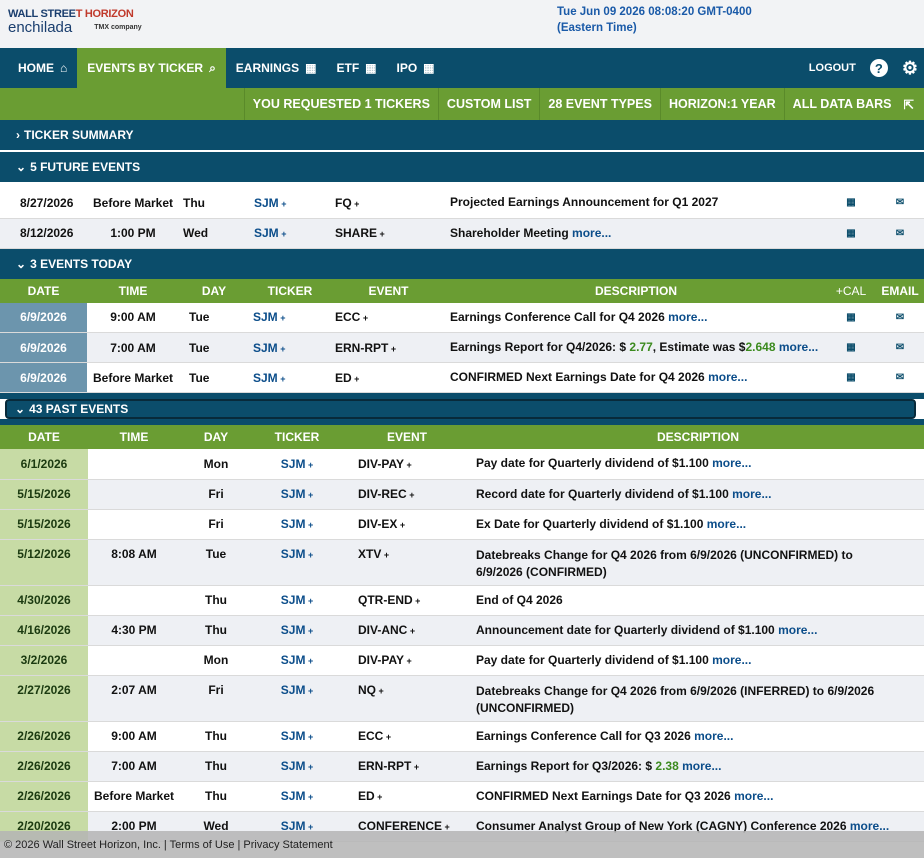 Image resolution: width=924 pixels, height=858 pixels. I want to click on filter-3: HORIZON:1 YEAR, so click(721, 104).